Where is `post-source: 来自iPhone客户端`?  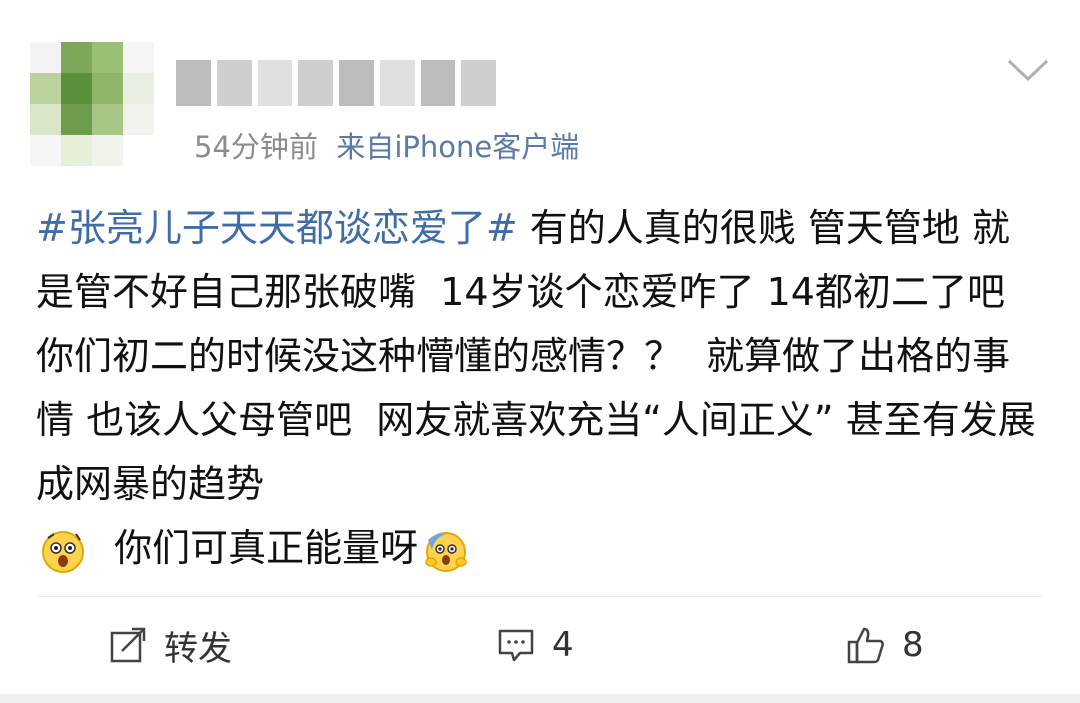
post-source: 来自iPhone客户端 is located at coordinates (457, 147).